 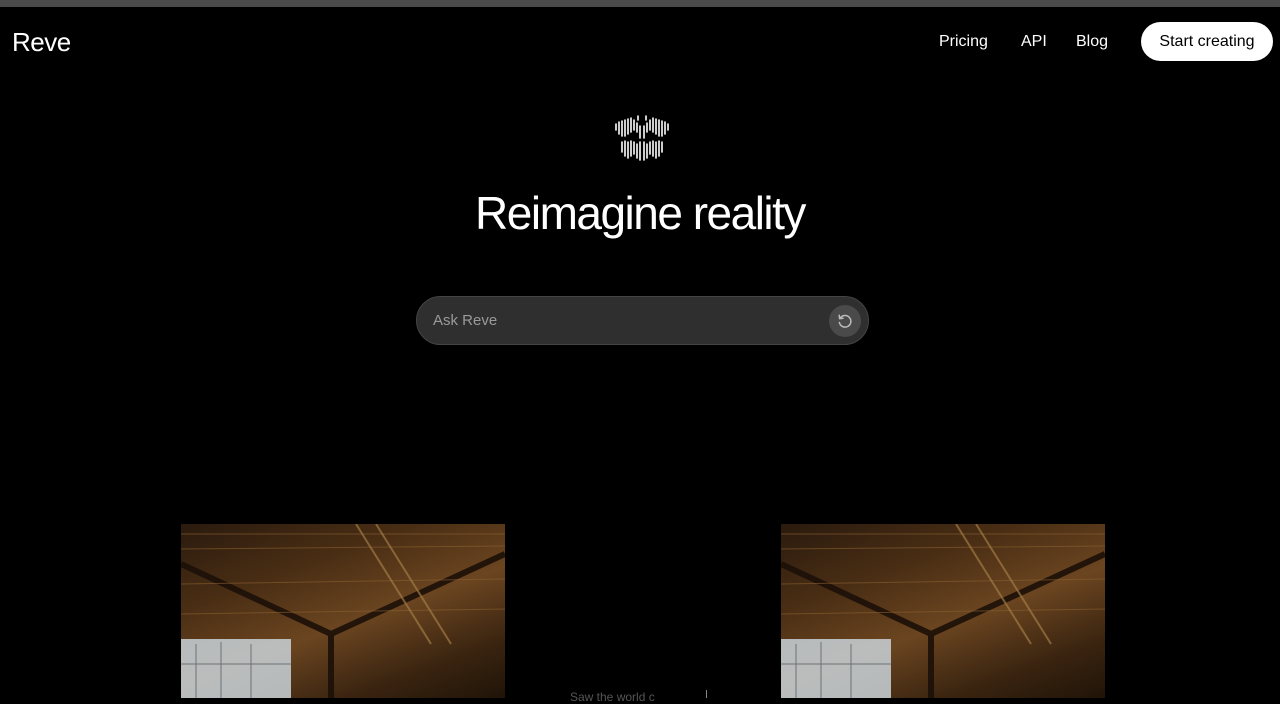 I want to click on browser-top-strip, so click(x=640, y=3).